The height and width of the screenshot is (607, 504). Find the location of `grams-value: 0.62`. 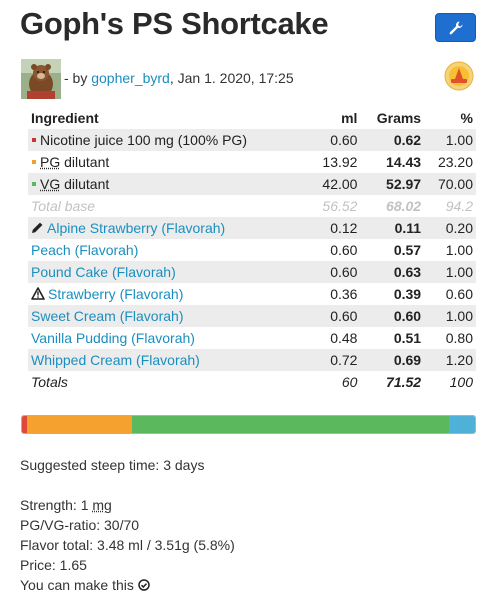

grams-value: 0.62 is located at coordinates (392, 140).